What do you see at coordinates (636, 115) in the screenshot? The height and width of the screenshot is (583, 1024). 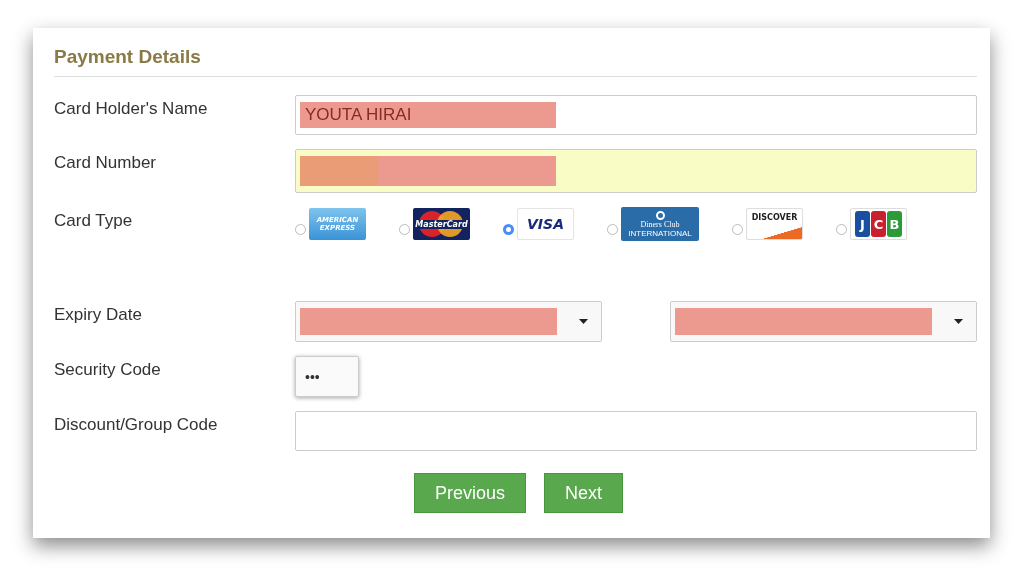 I see `name-field: YOUTA HIRAI` at bounding box center [636, 115].